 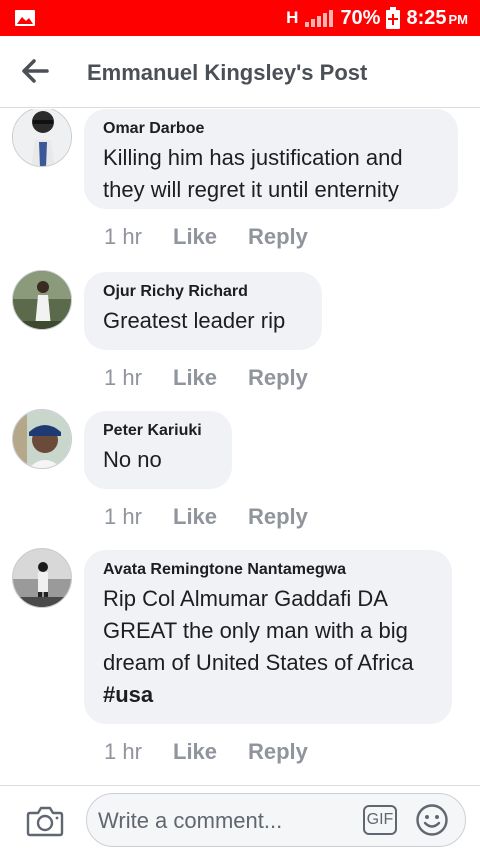 I want to click on commenter-name: Ojur Richy Richard, so click(x=202, y=292).